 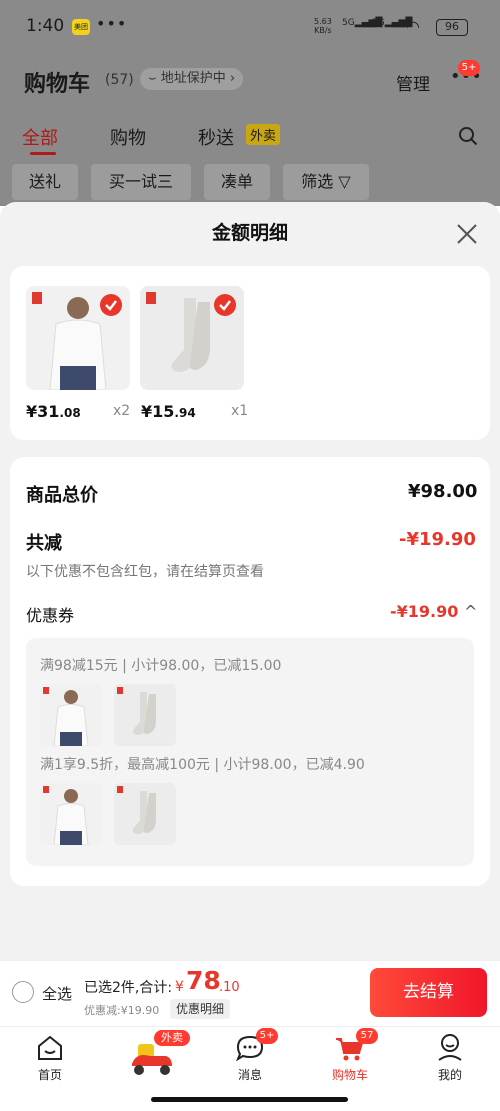 I want to click on waimai-tag: 外卖, so click(x=263, y=134).